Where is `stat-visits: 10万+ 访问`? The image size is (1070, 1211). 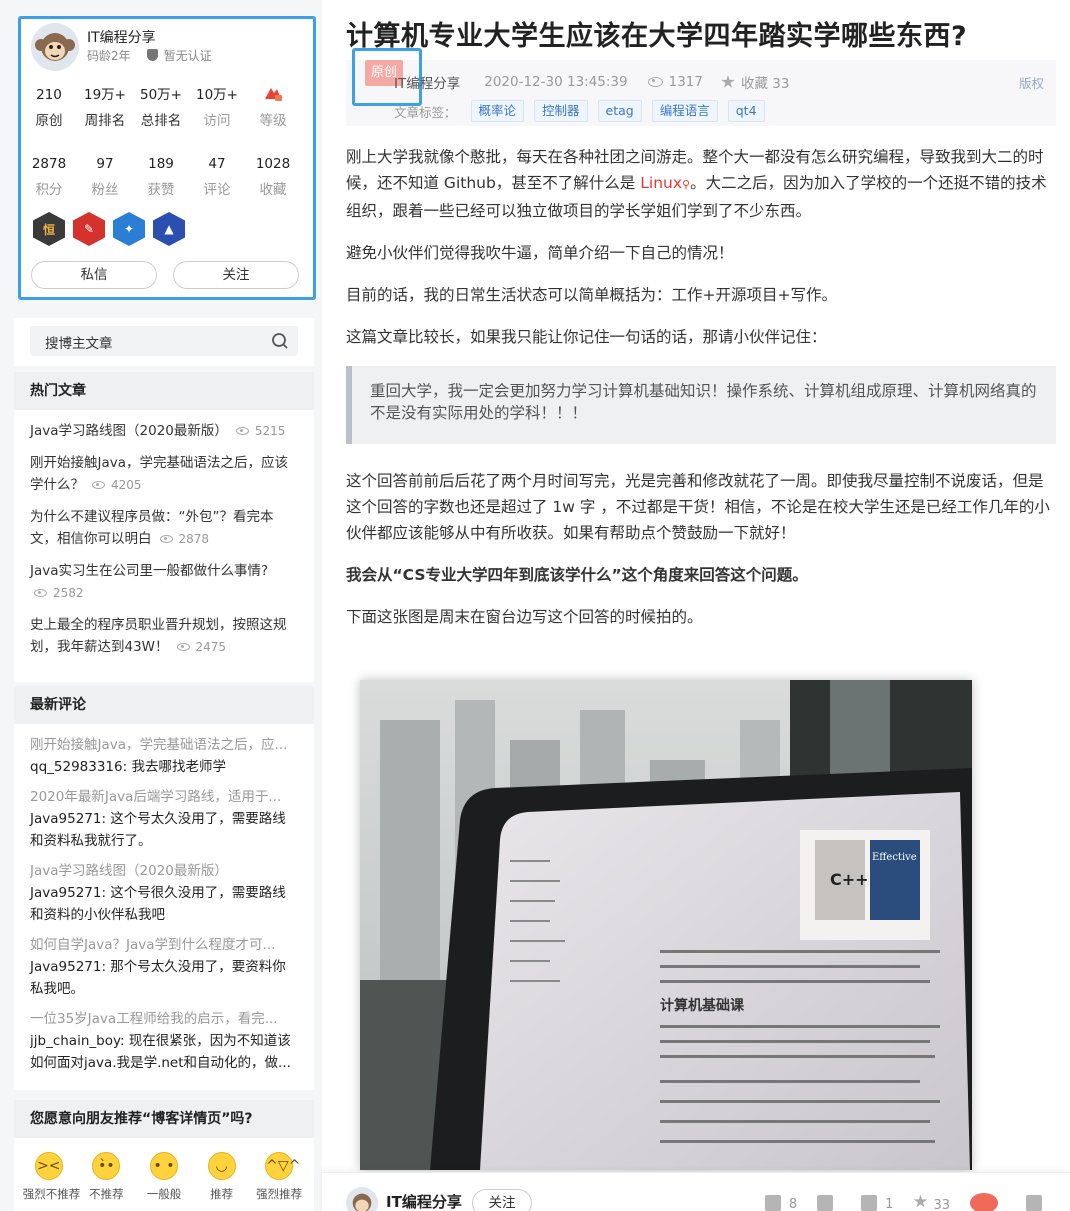
stat-visits: 10万+ 访问 is located at coordinates (217, 107).